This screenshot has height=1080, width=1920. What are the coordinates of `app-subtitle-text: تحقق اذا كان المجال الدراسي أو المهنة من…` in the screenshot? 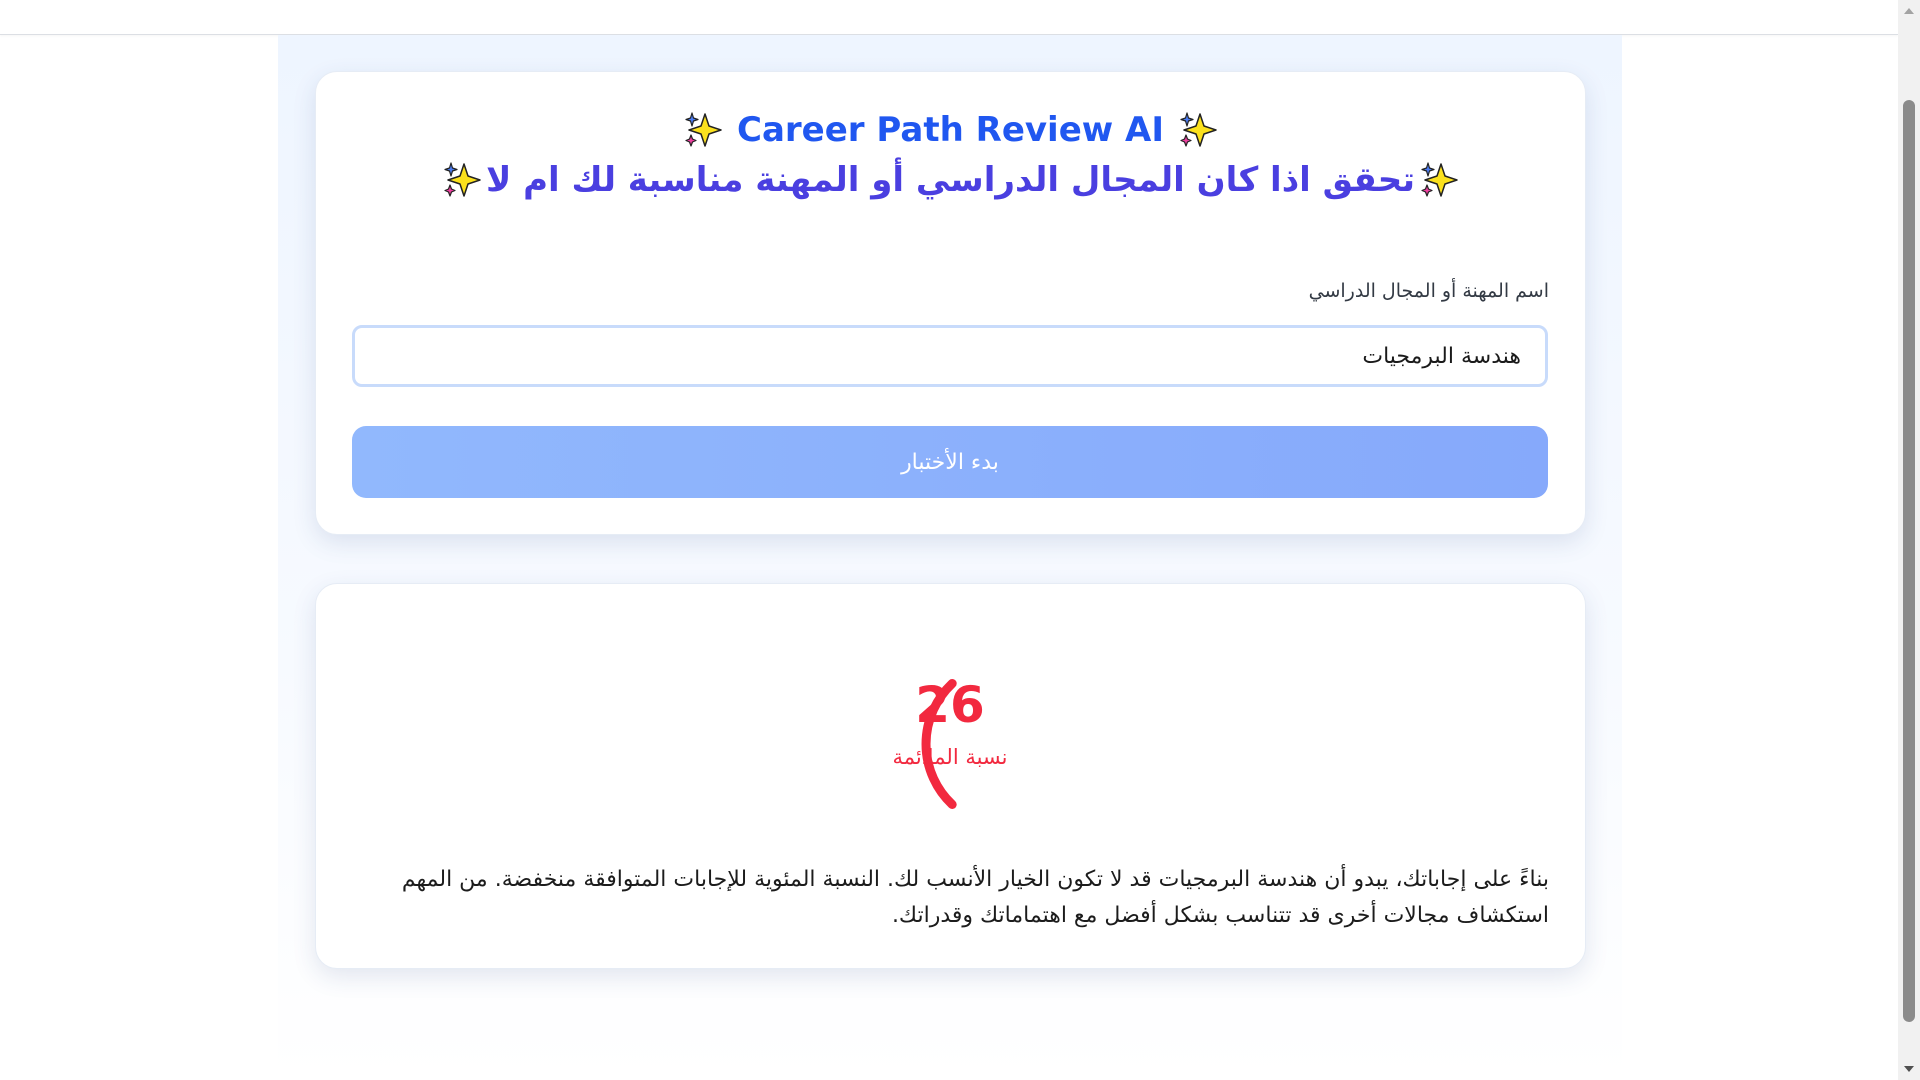 It's located at (950, 180).